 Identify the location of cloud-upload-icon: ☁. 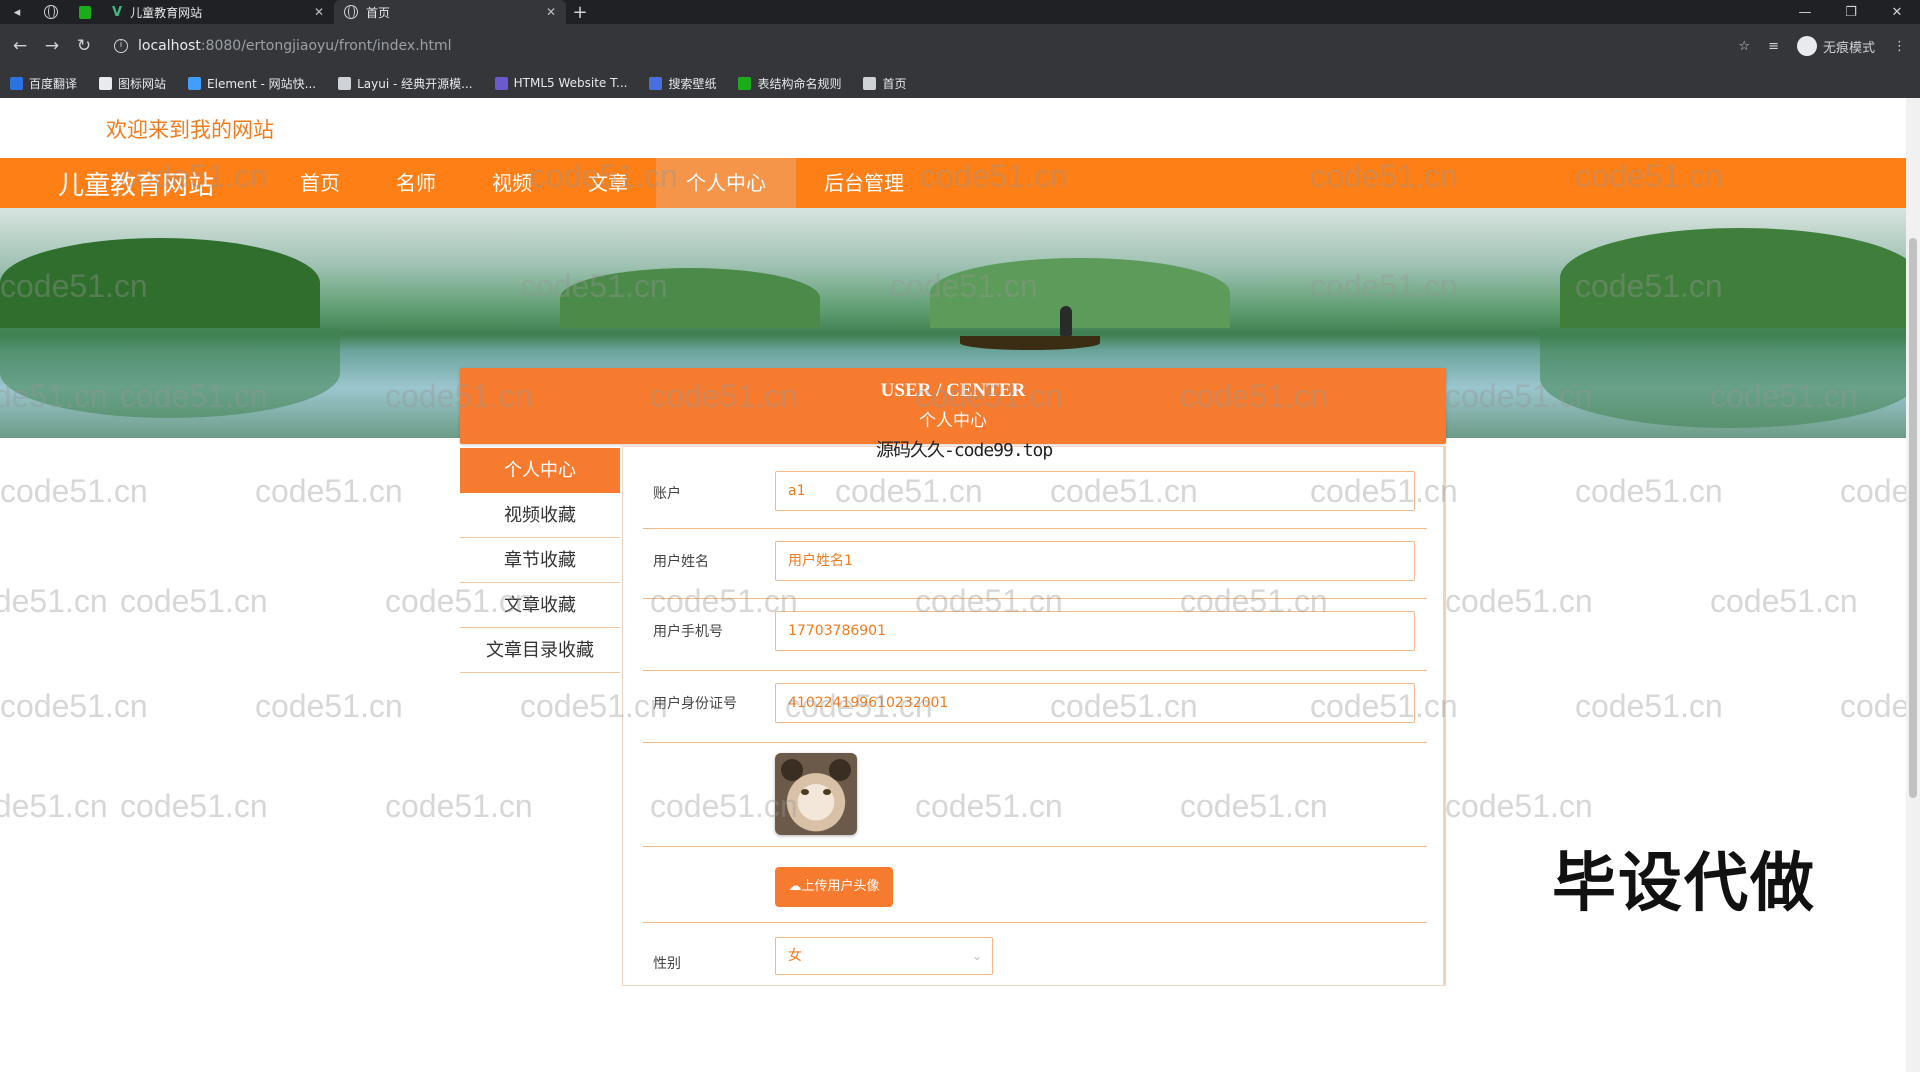
(795, 886).